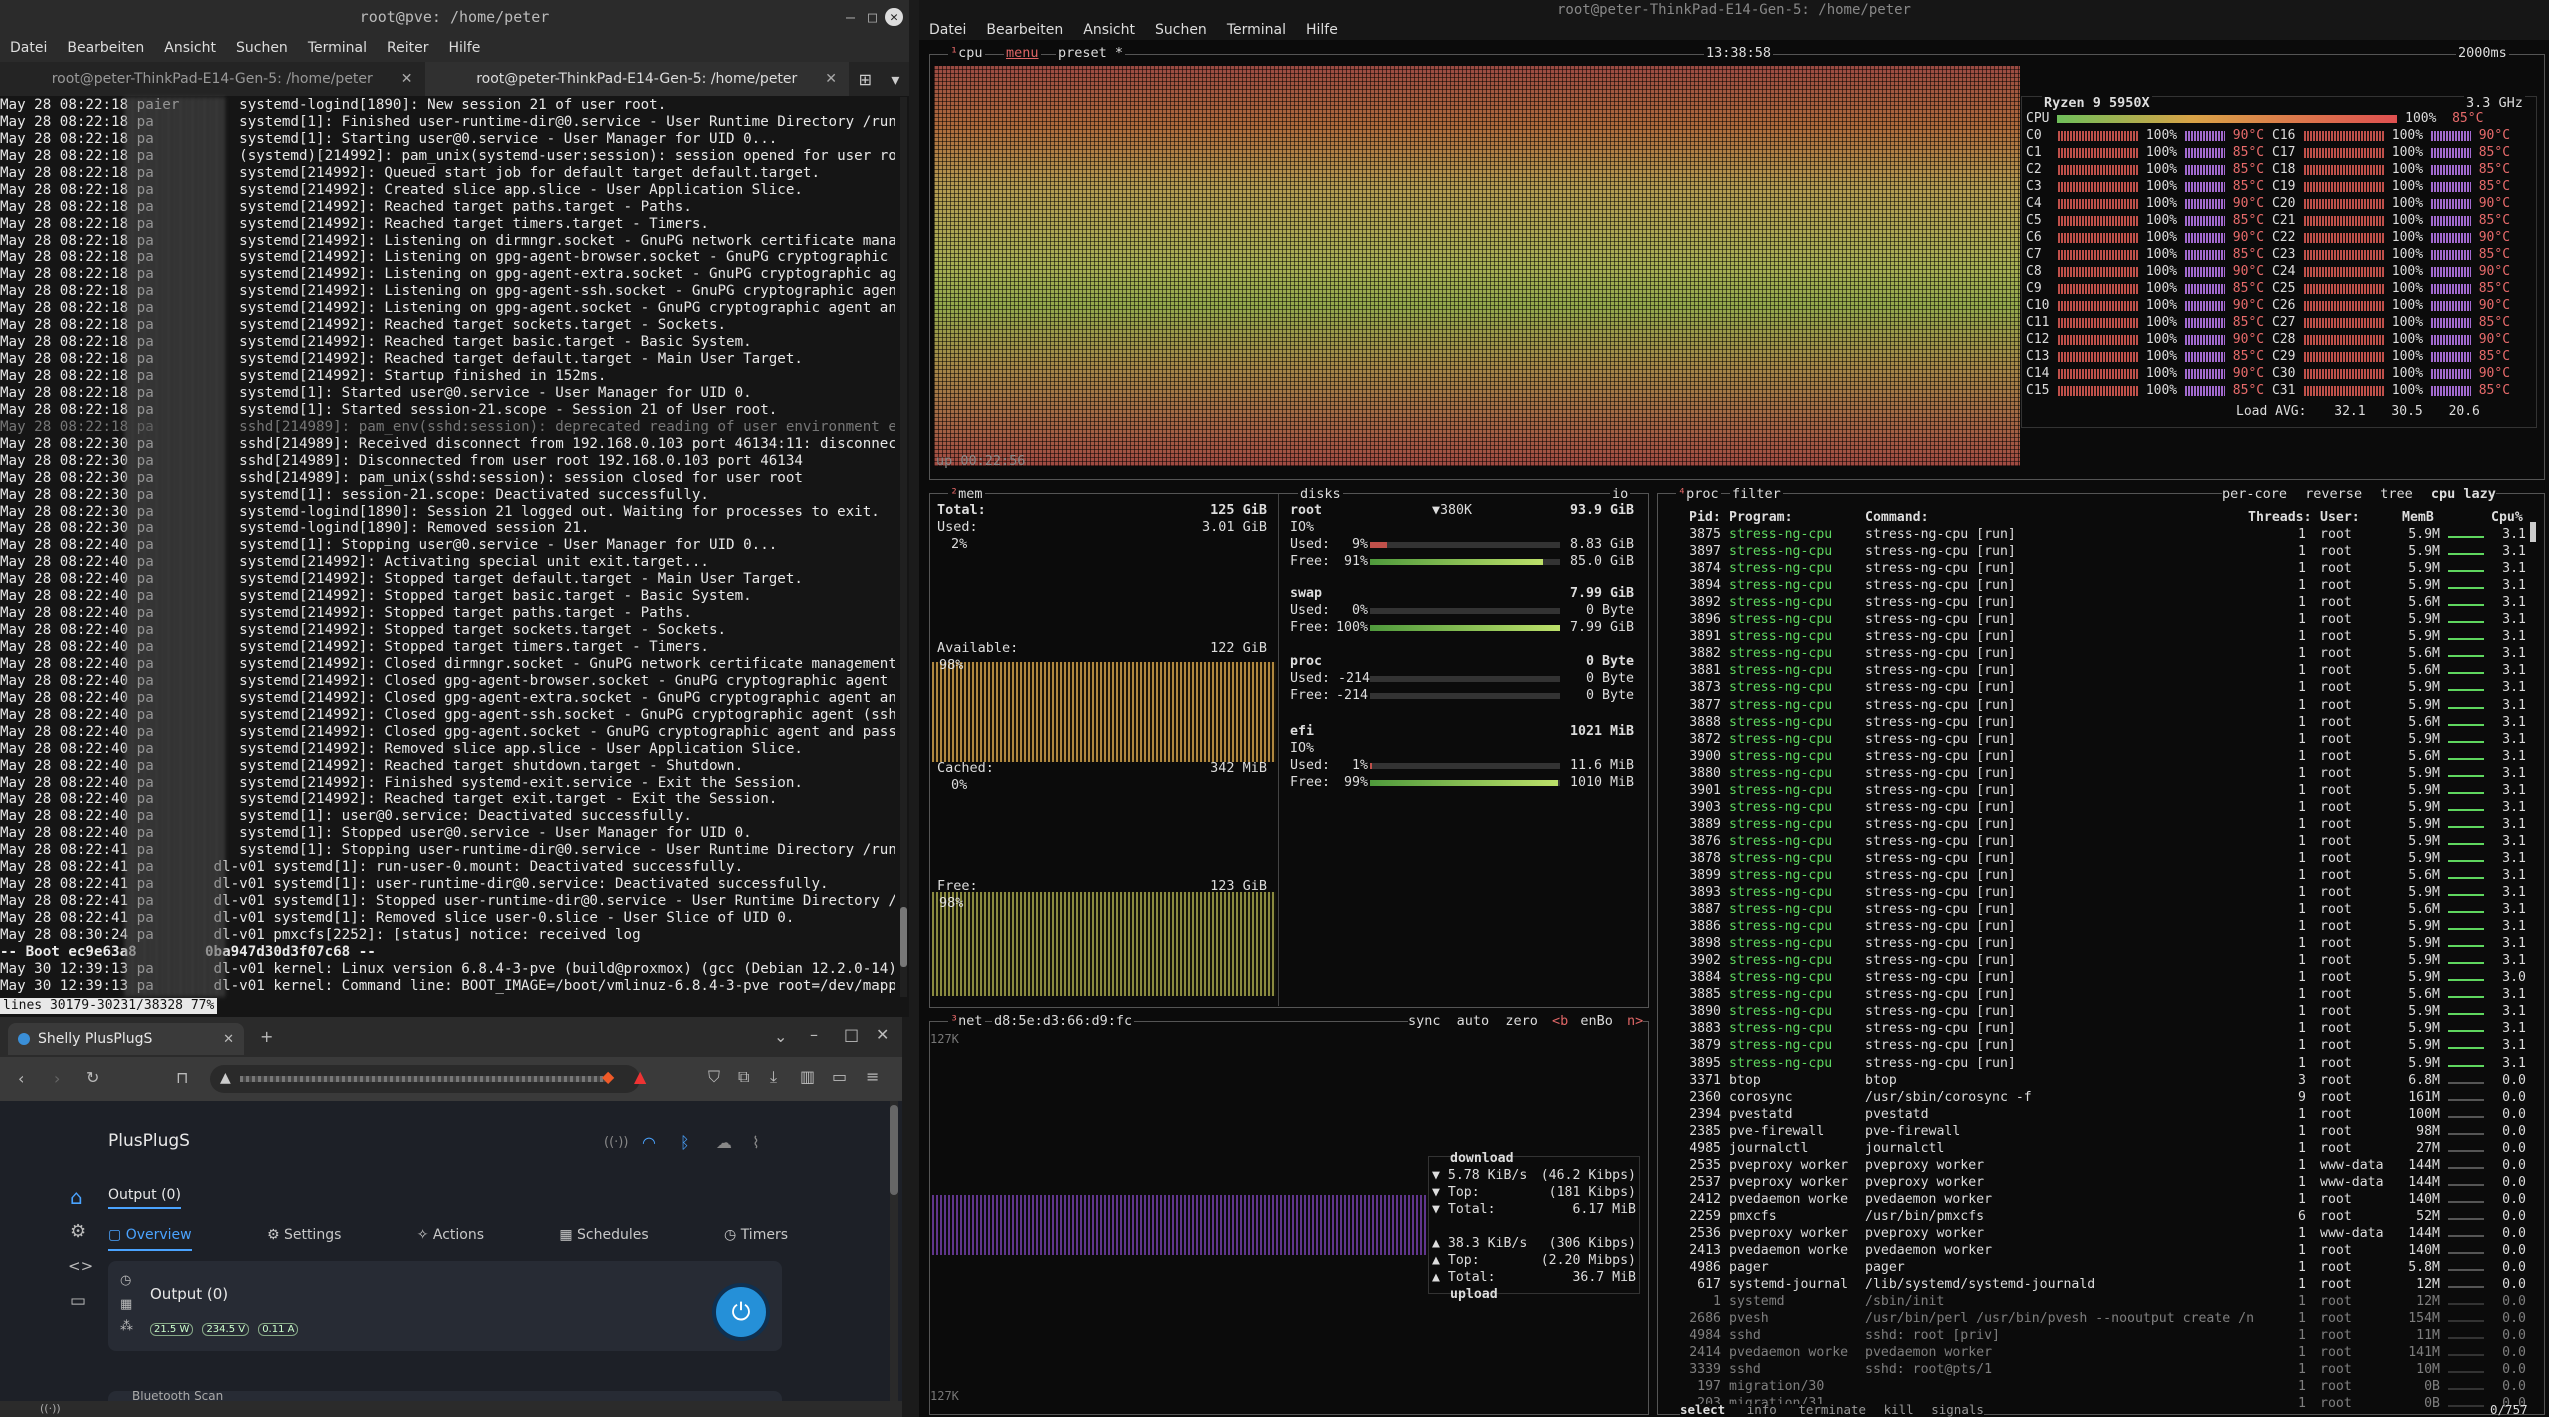  What do you see at coordinates (2109, 1114) in the screenshot?
I see `process-row: 2394 pvestatd pvestatd 1 root 100M 0.0` at bounding box center [2109, 1114].